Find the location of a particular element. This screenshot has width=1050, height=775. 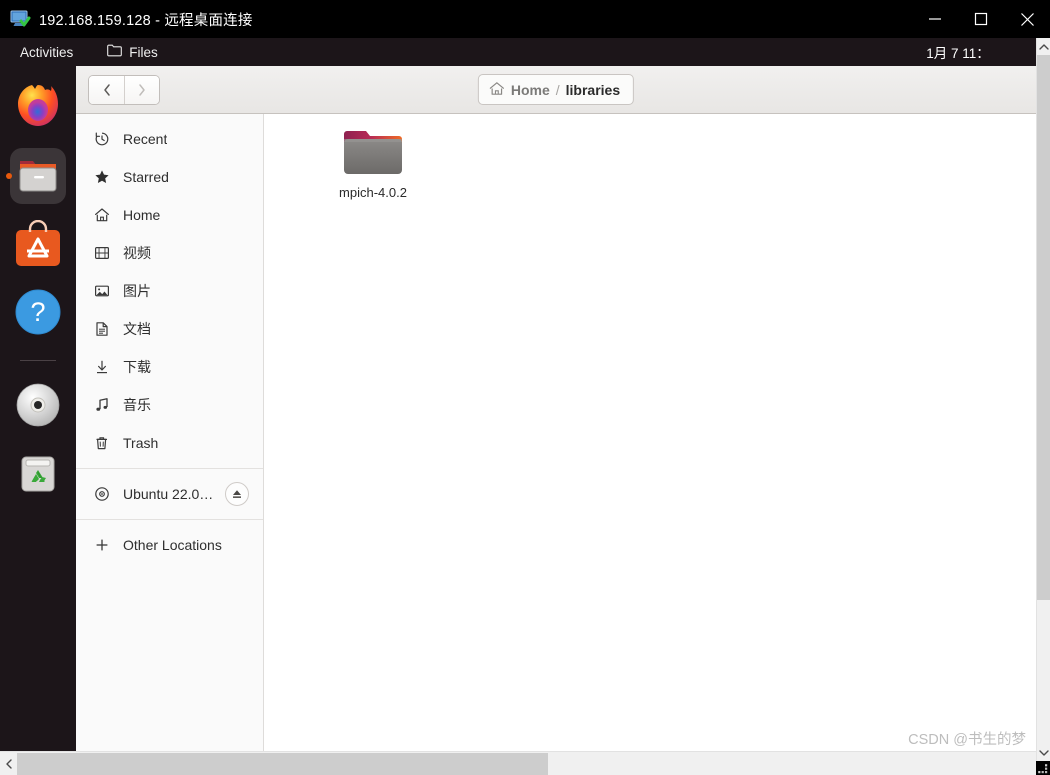

activities-button: Activities is located at coordinates (46, 52).